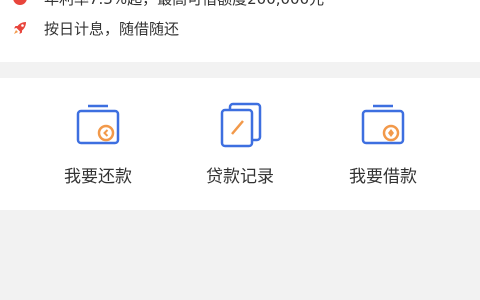 The height and width of the screenshot is (300, 480). I want to click on borrow-button: 我要借款, so click(383, 146).